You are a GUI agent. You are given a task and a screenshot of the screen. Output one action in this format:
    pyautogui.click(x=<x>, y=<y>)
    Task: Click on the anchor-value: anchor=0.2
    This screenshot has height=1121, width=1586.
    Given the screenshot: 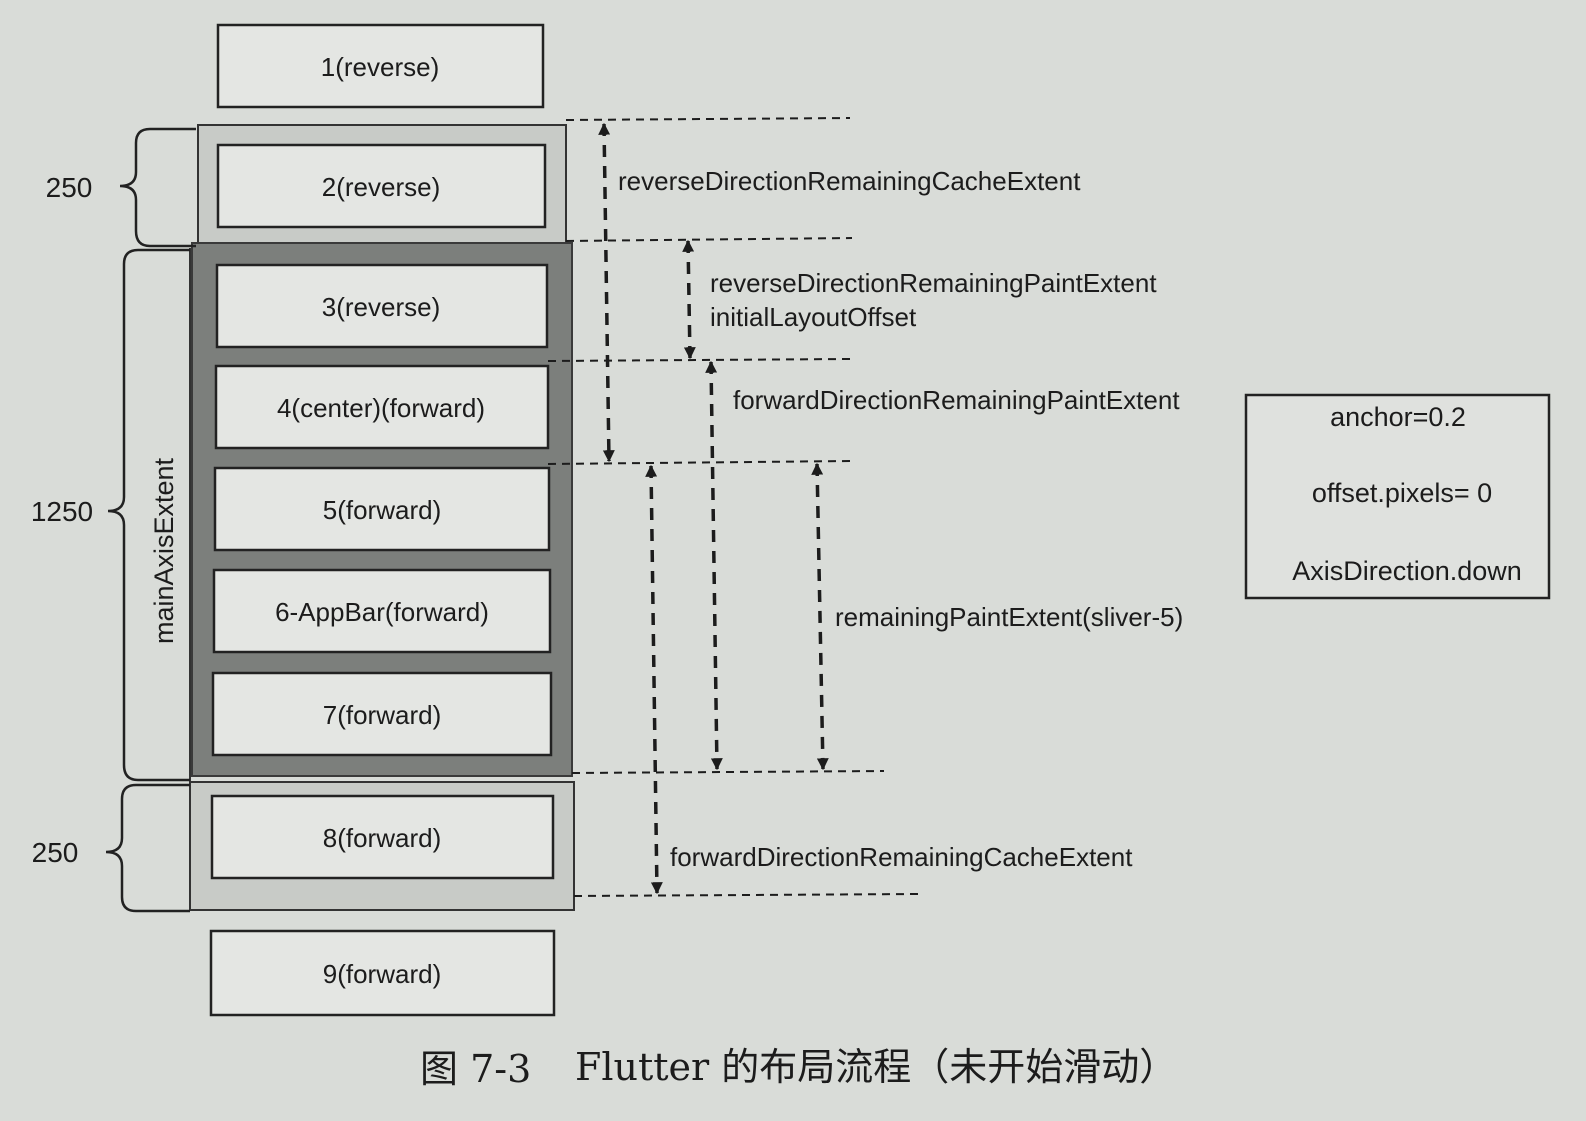 What is the action you would take?
    pyautogui.click(x=1398, y=417)
    